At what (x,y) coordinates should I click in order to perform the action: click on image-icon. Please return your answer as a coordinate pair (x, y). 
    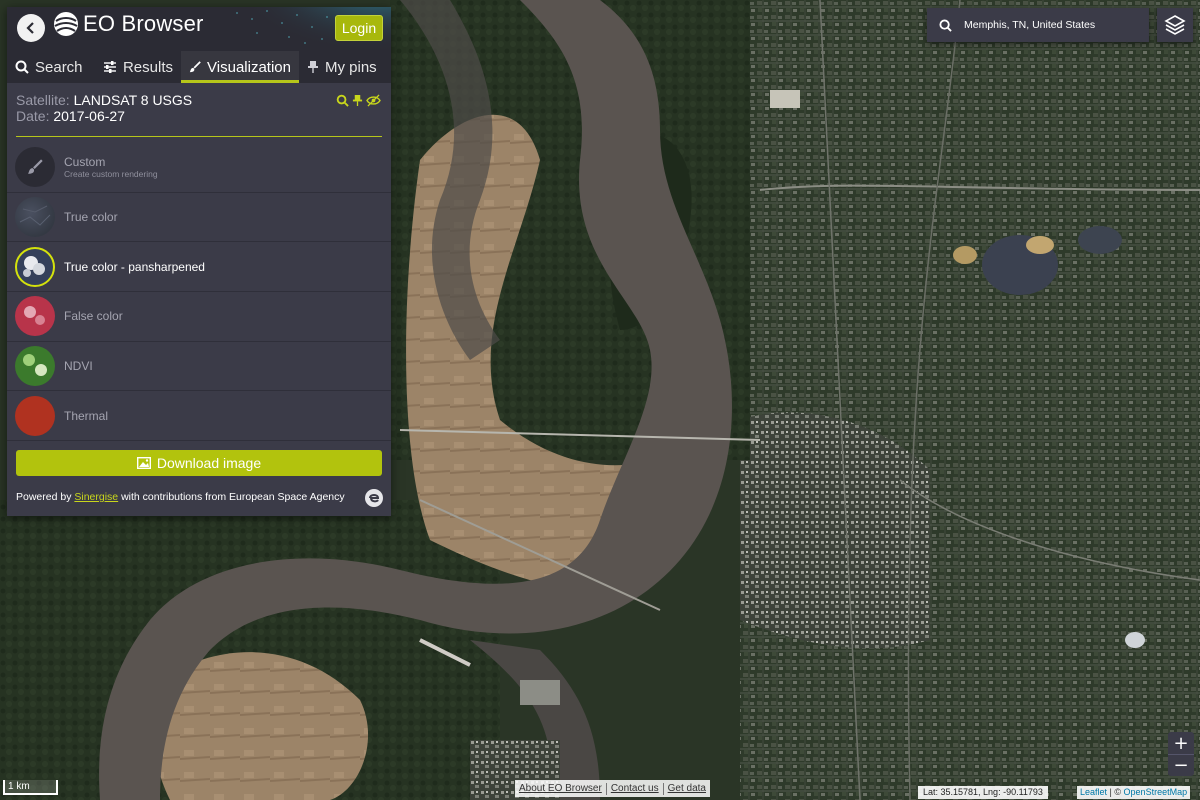
    Looking at the image, I should click on (143, 463).